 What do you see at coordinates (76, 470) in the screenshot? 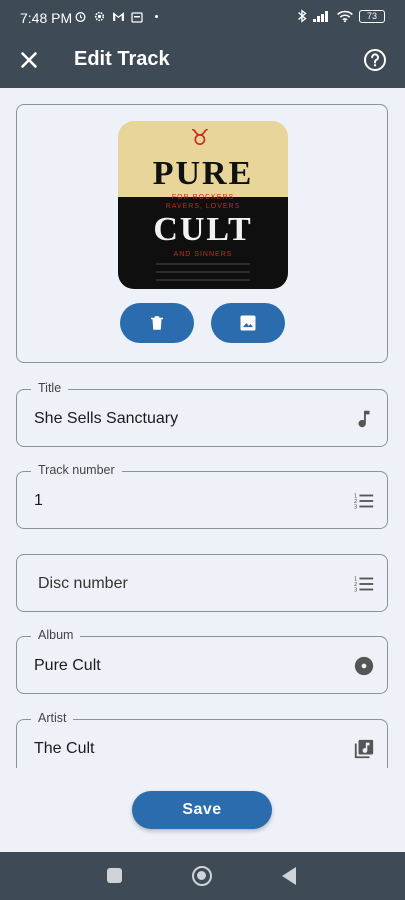
I see `track-number-label: Track number` at bounding box center [76, 470].